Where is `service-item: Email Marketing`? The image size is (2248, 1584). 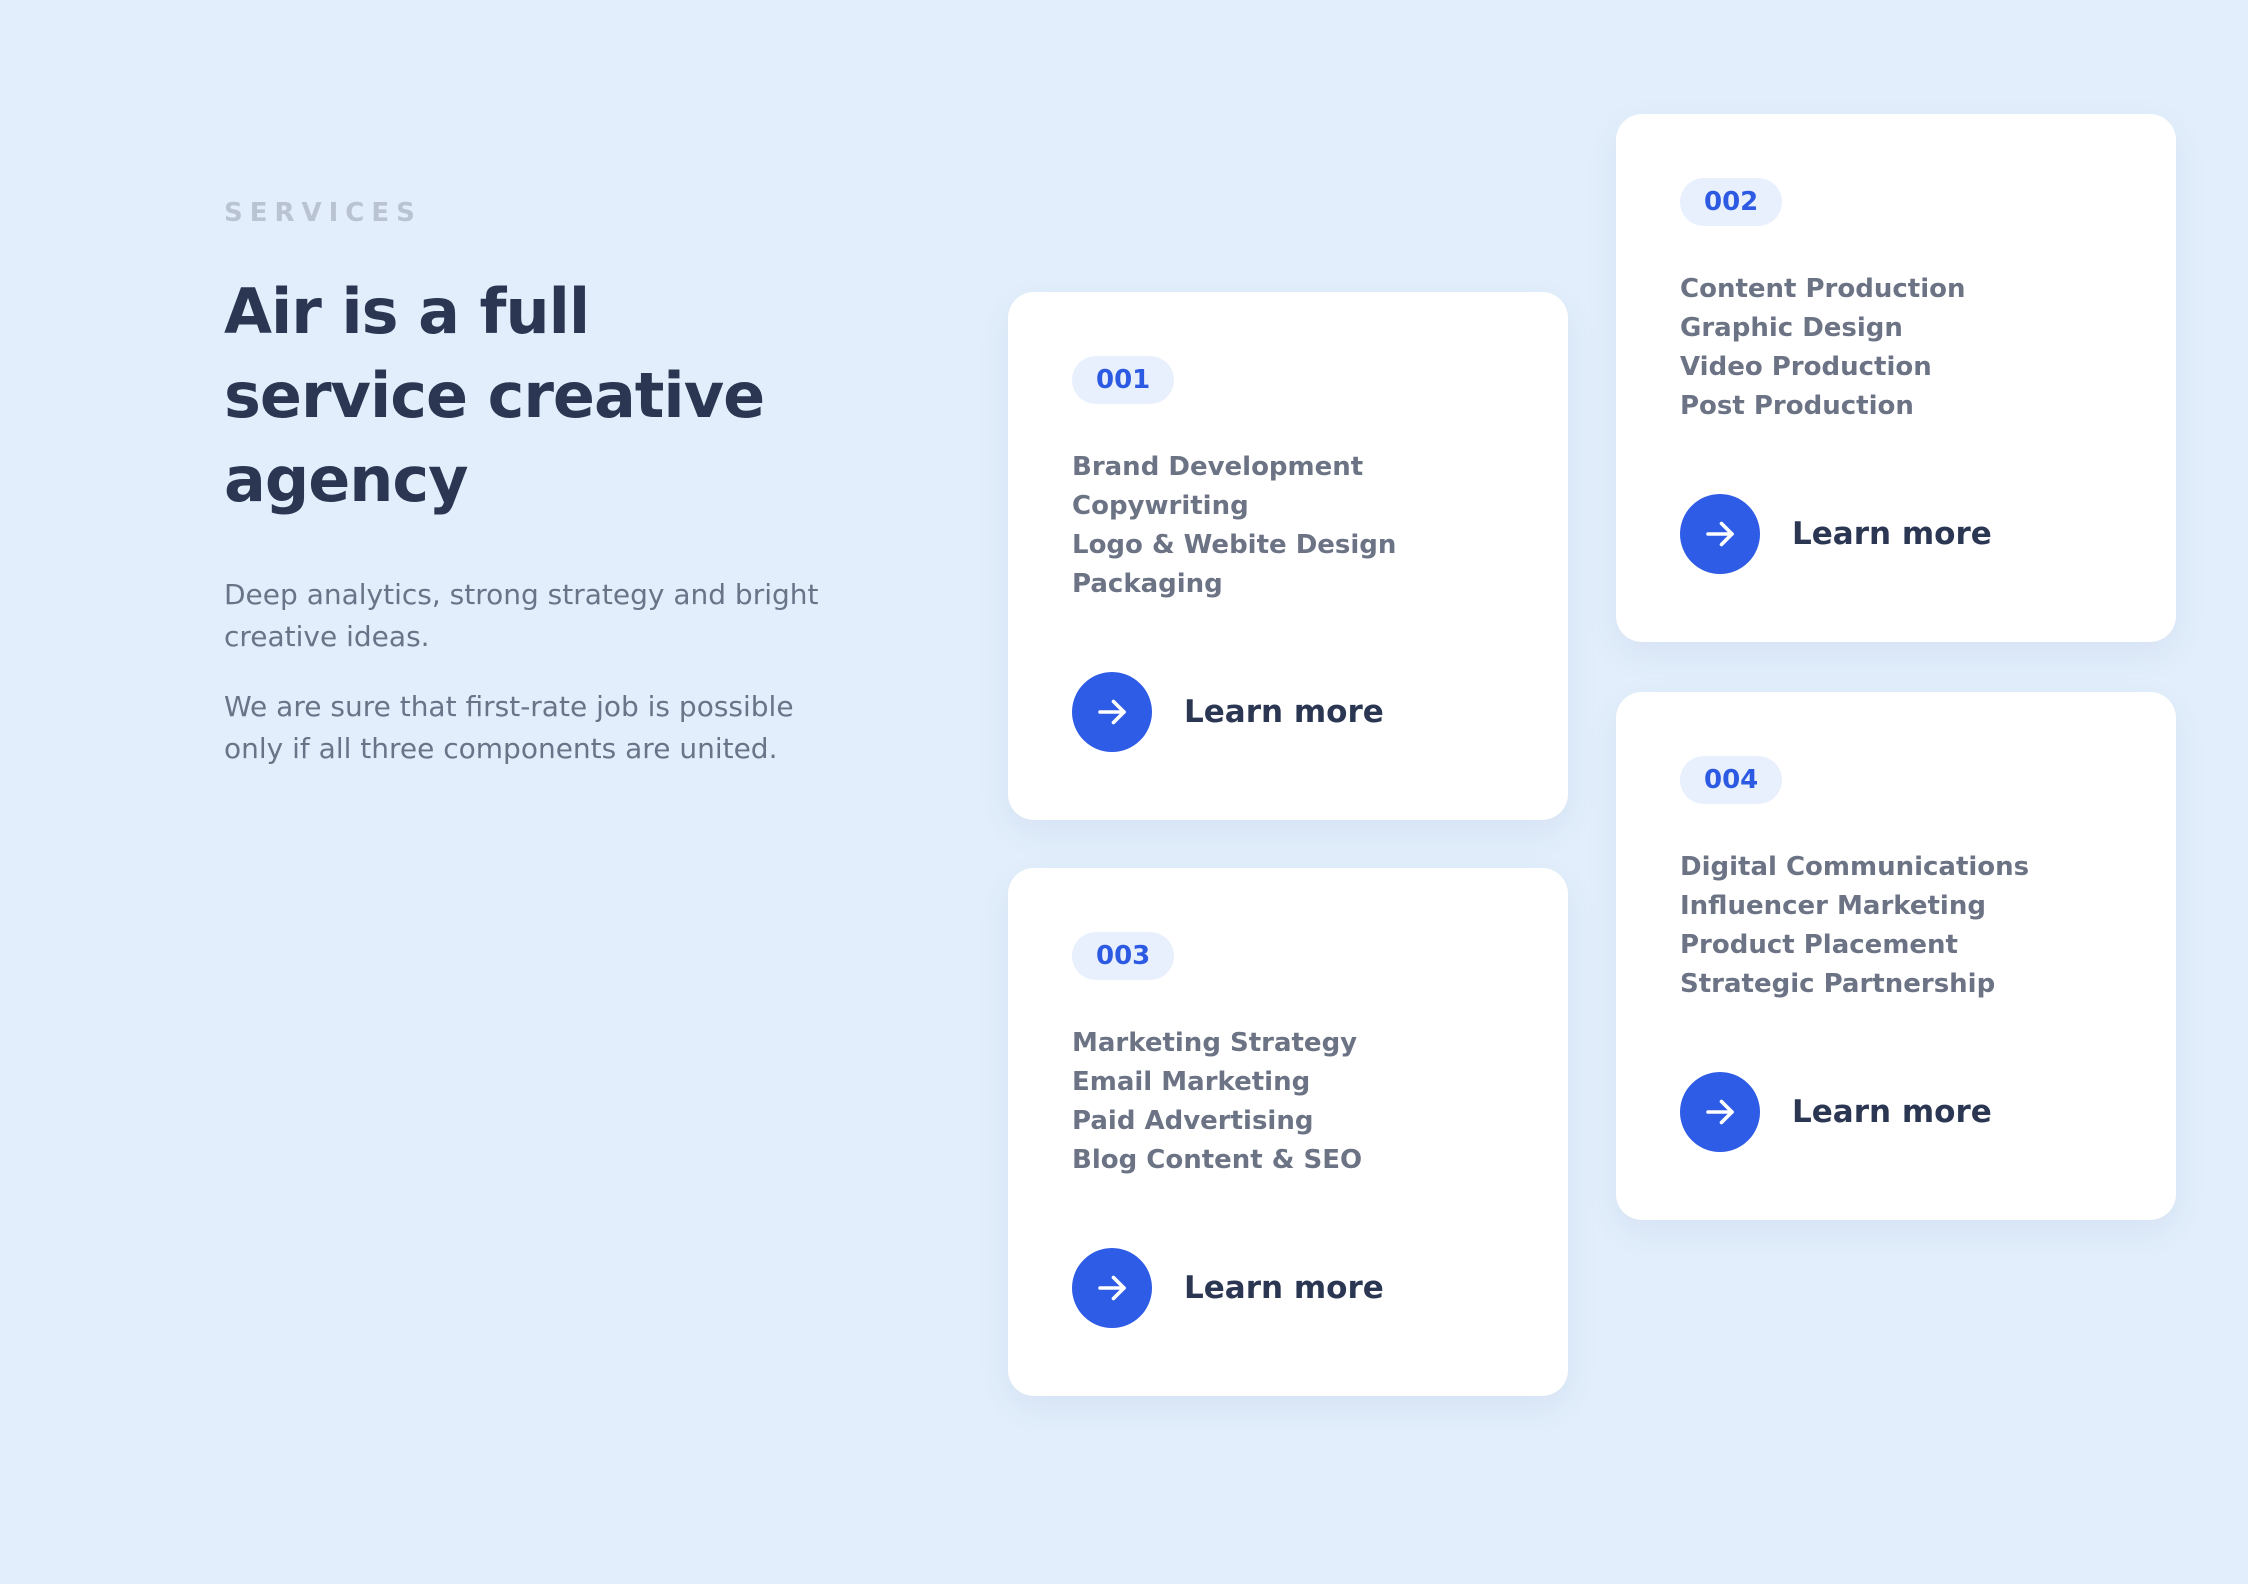 service-item: Email Marketing is located at coordinates (1191, 1082).